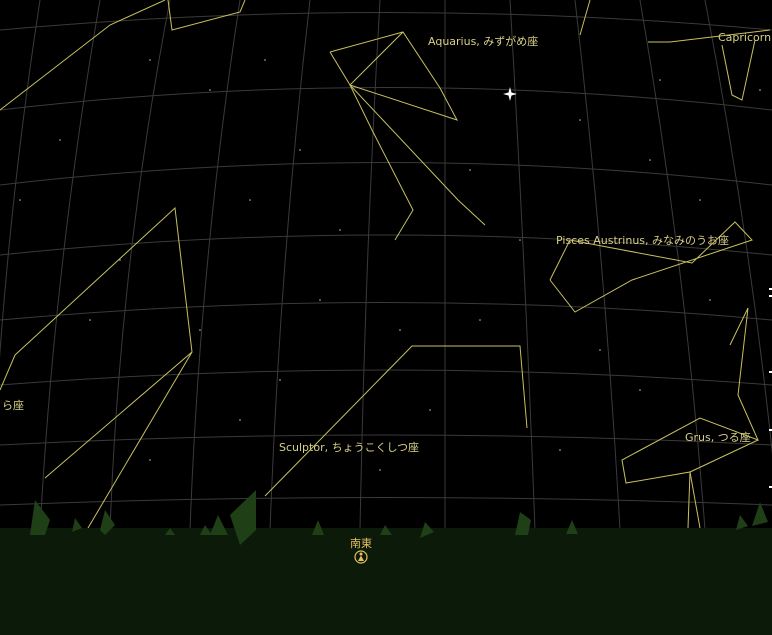  Describe the element at coordinates (361, 543) in the screenshot. I see `compass-direction-label: 南東` at that location.